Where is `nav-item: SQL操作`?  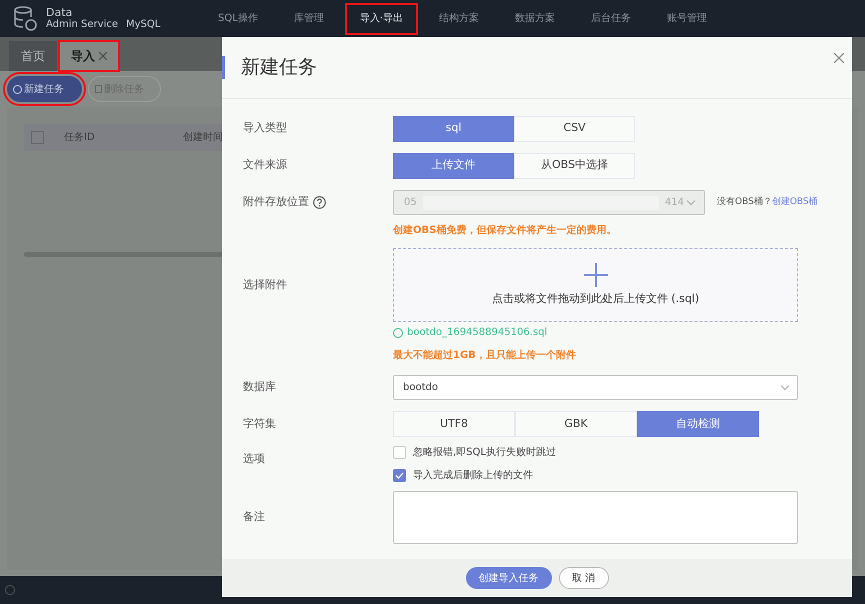 nav-item: SQL操作 is located at coordinates (238, 19).